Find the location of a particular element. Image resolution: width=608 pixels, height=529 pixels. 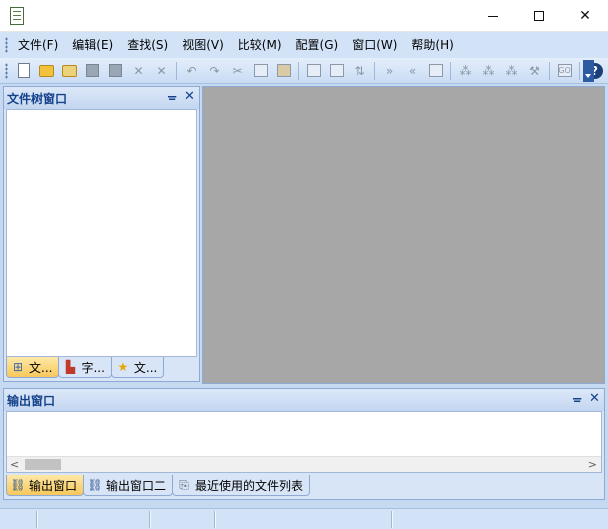

toolbar-grip is located at coordinates (6, 70).